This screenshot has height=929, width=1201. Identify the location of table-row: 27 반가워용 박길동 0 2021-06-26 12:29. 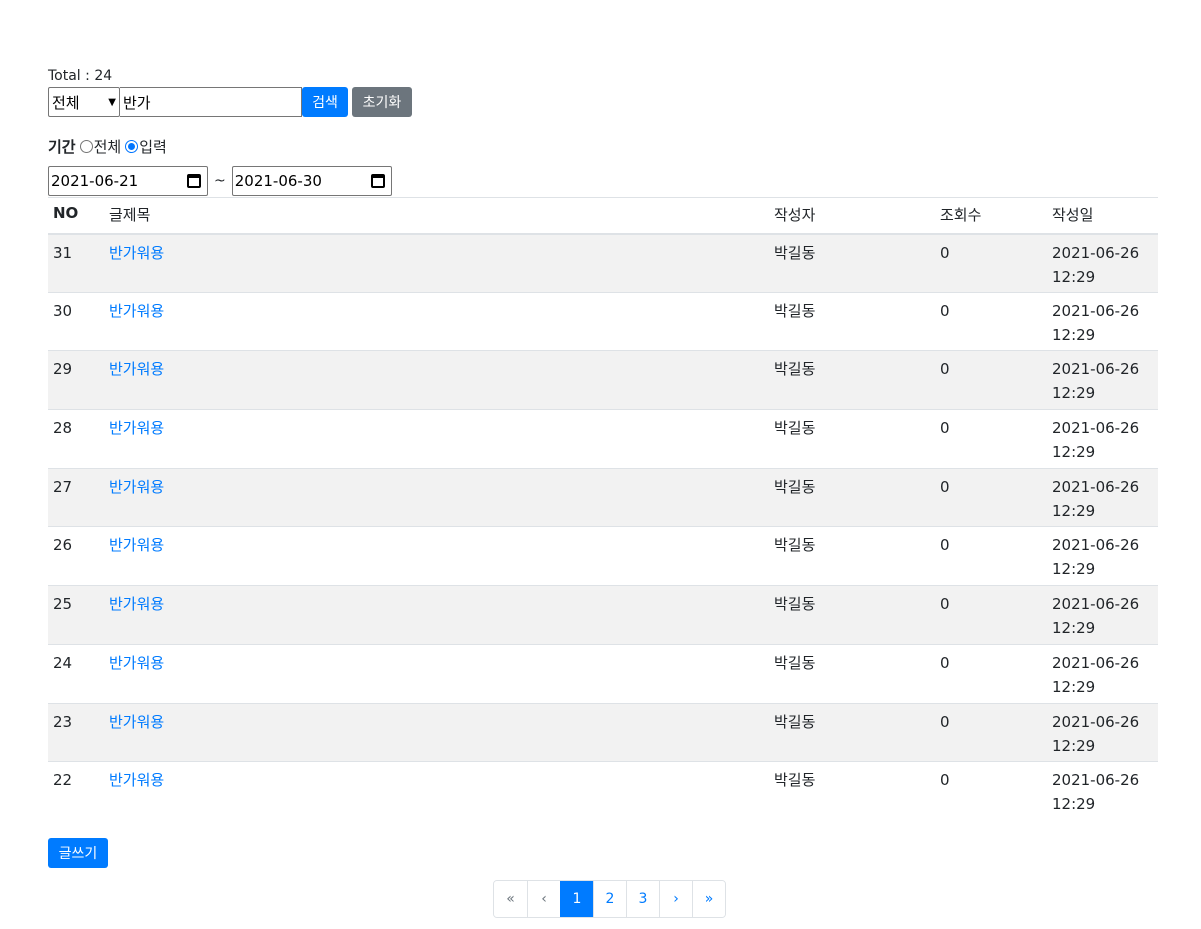
(603, 497).